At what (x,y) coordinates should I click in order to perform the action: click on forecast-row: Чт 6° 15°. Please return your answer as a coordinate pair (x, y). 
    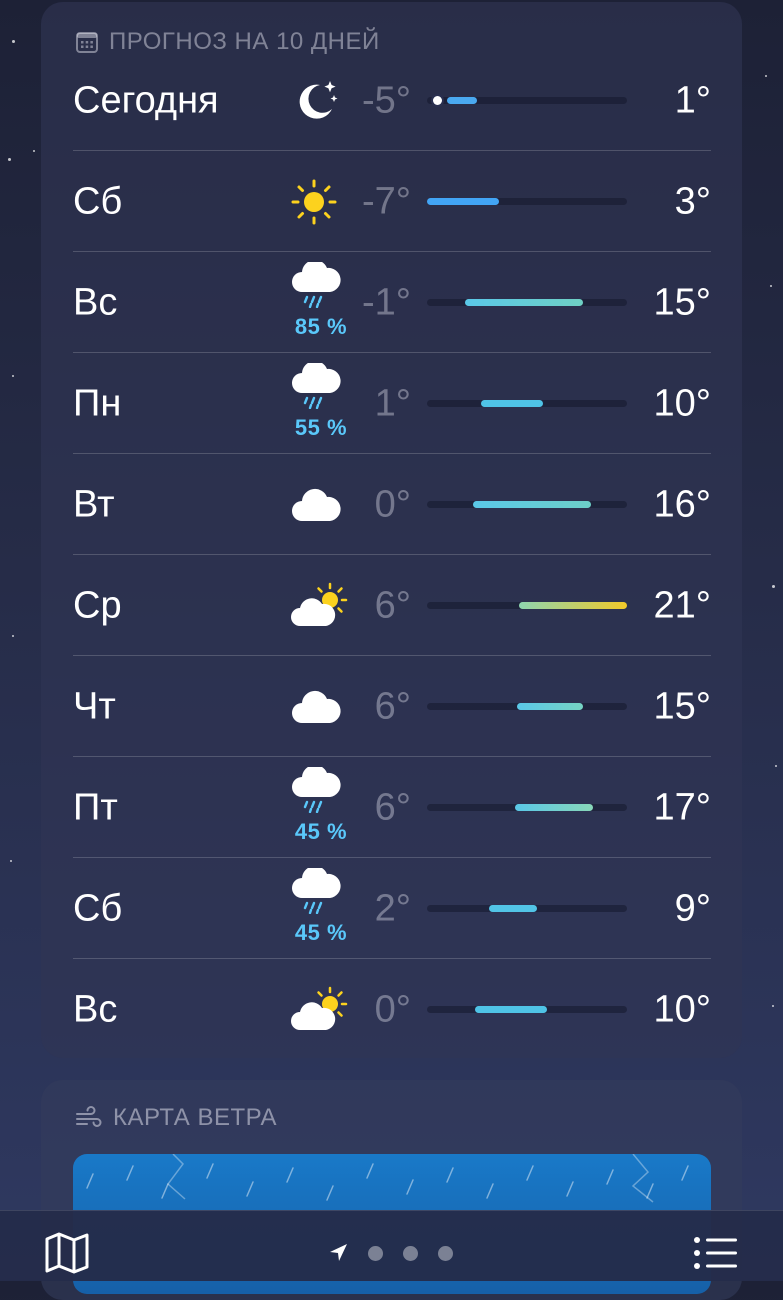
    Looking at the image, I should click on (392, 706).